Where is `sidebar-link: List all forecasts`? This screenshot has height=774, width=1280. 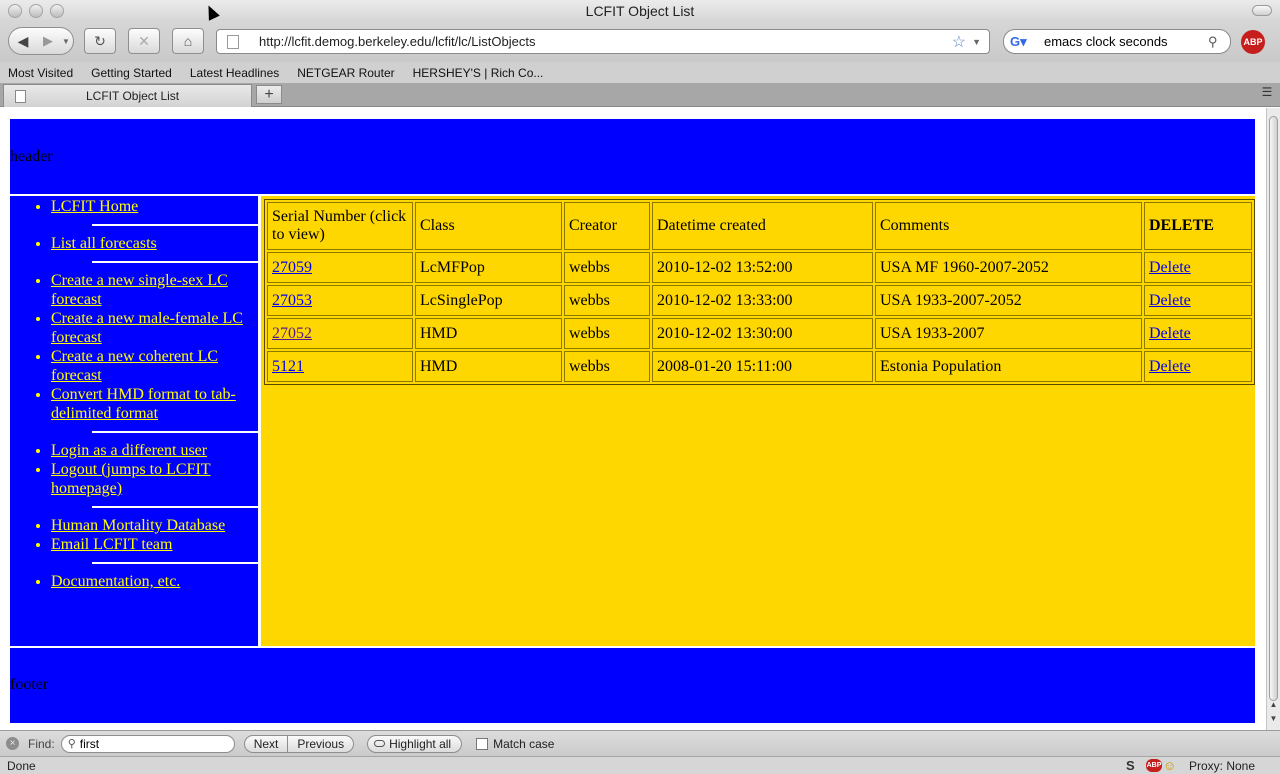 sidebar-link: List all forecasts is located at coordinates (104, 243).